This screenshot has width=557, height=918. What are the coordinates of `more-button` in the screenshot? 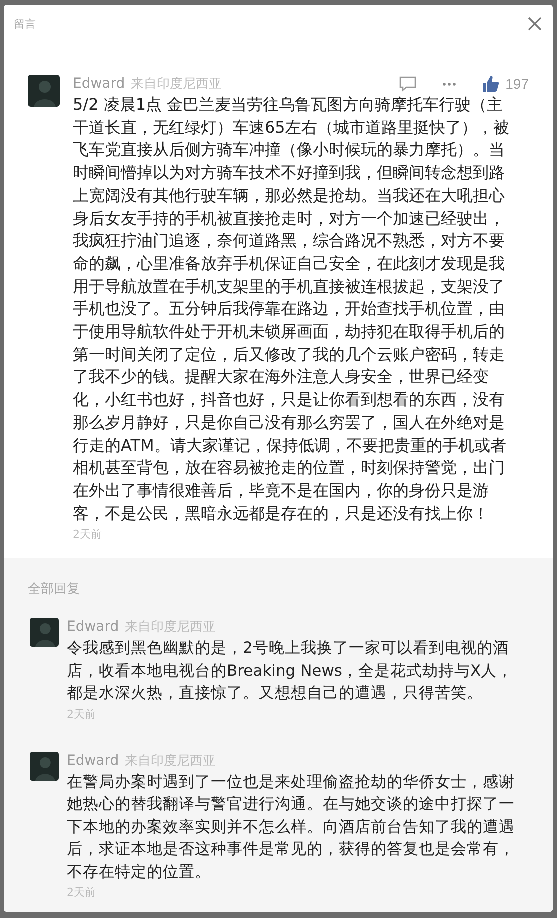 It's located at (449, 84).